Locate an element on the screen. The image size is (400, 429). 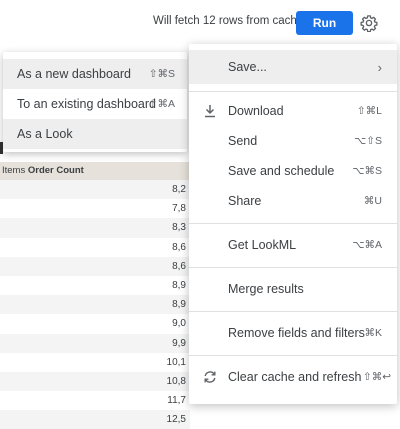
refresh-icon is located at coordinates (210, 377).